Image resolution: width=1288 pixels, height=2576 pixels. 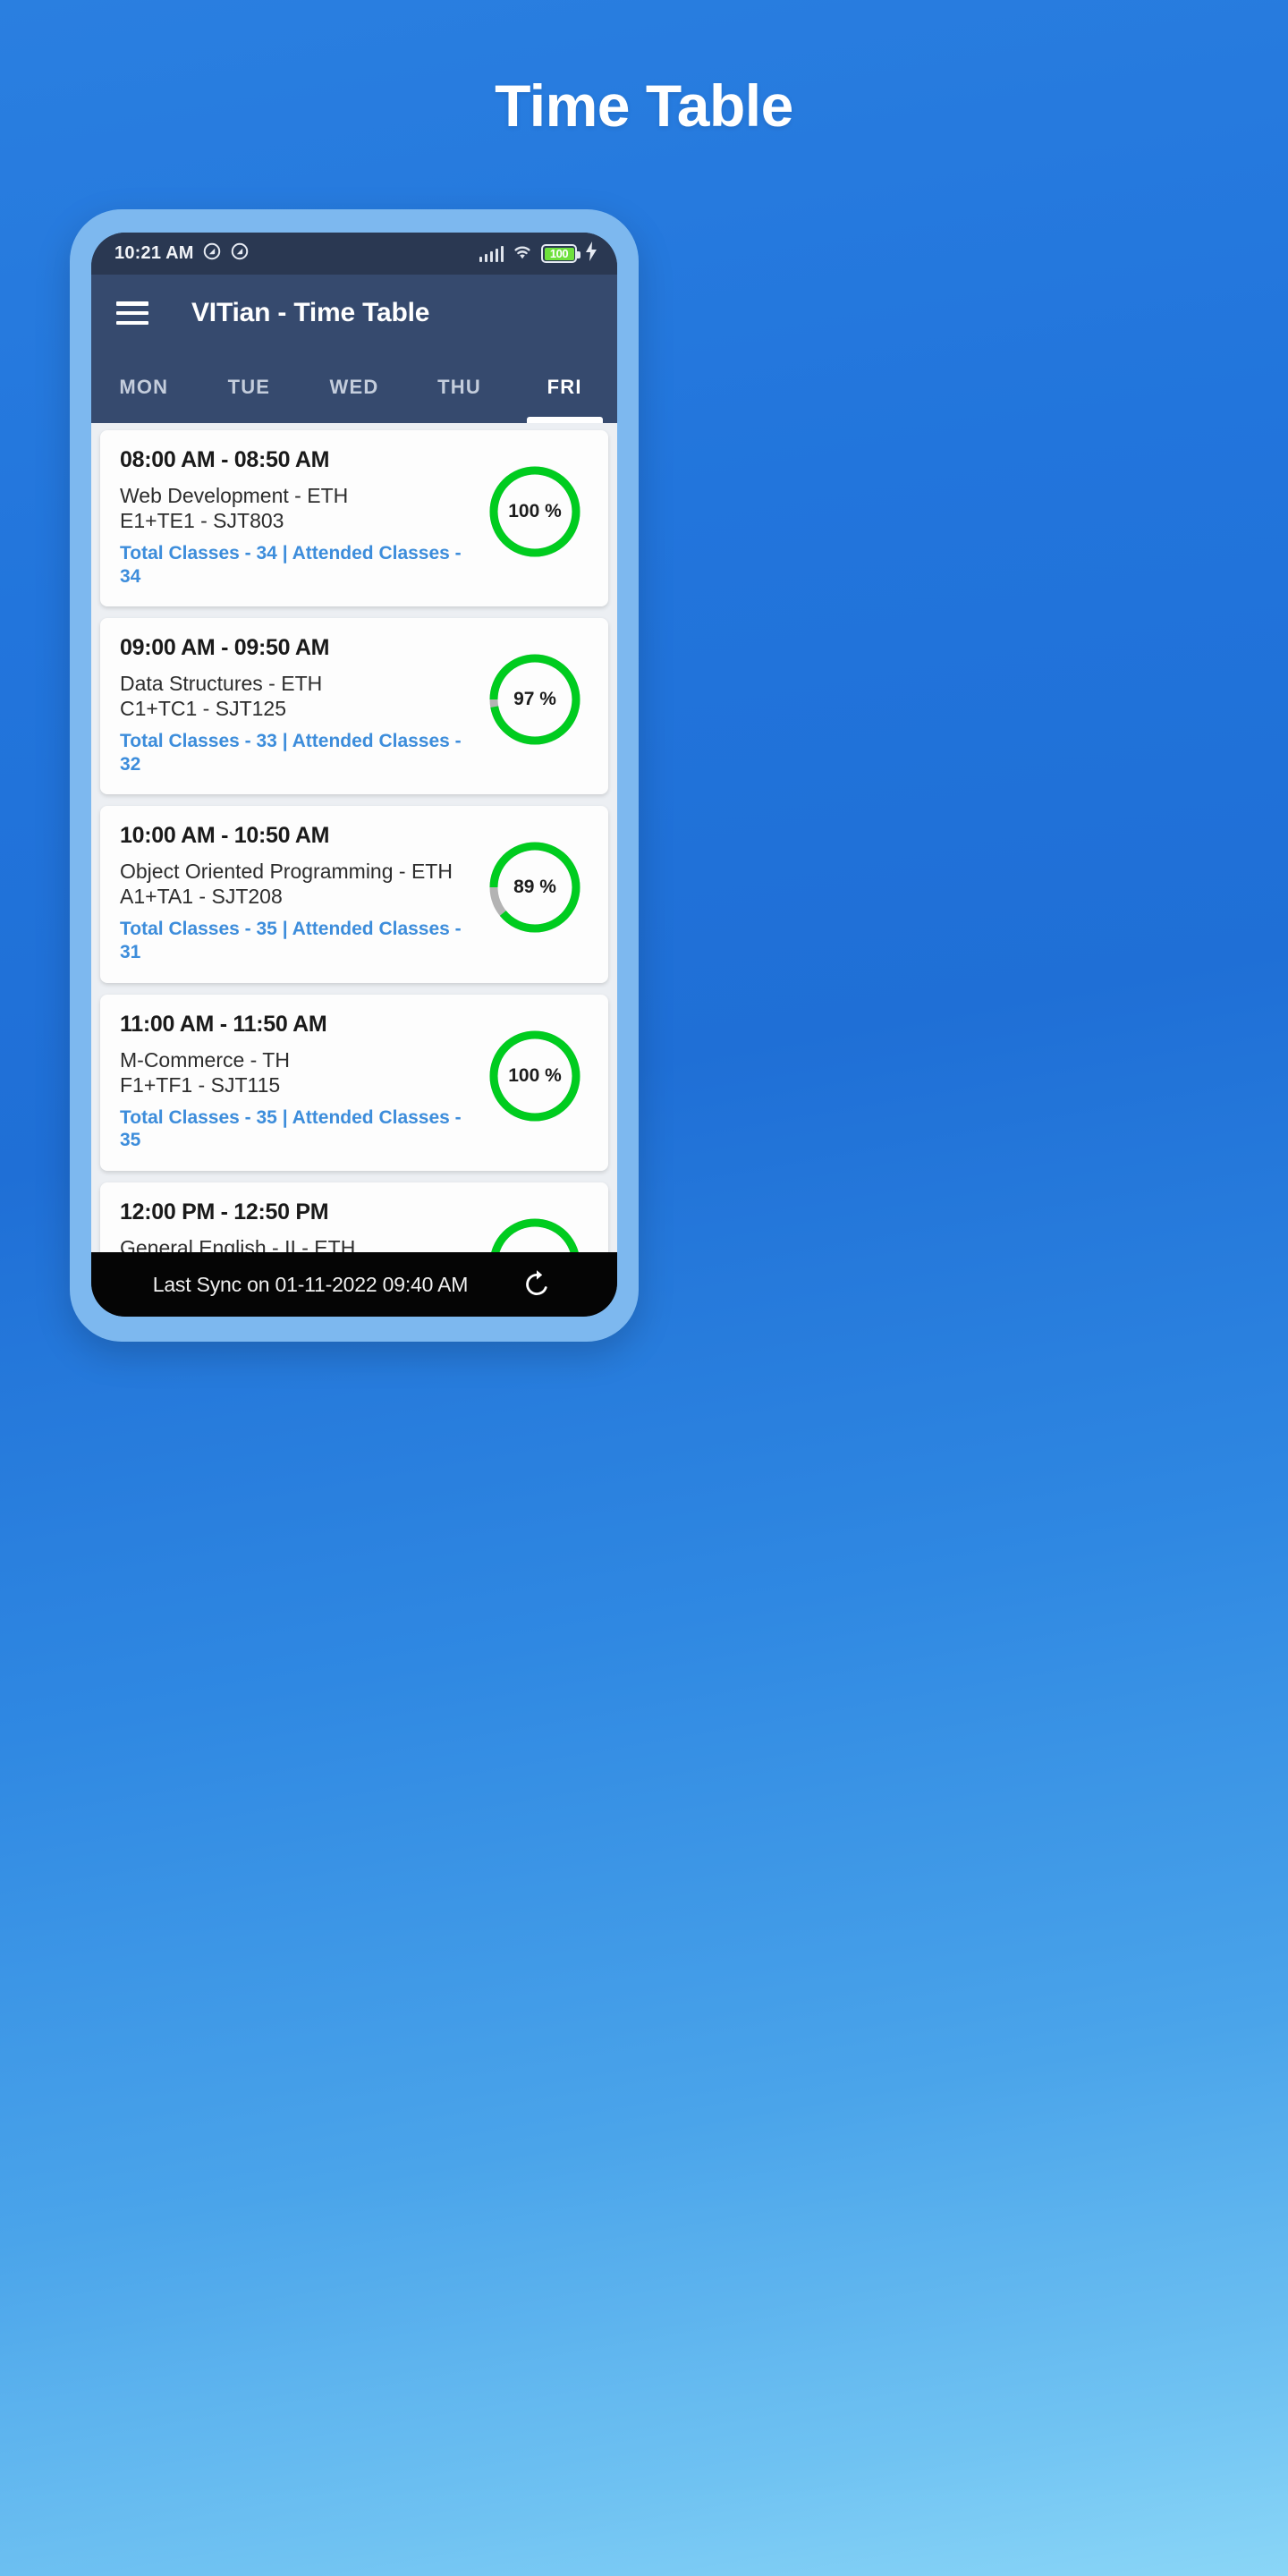 I want to click on day-tab-bar: MON TUE WED THU FRI, so click(x=354, y=387).